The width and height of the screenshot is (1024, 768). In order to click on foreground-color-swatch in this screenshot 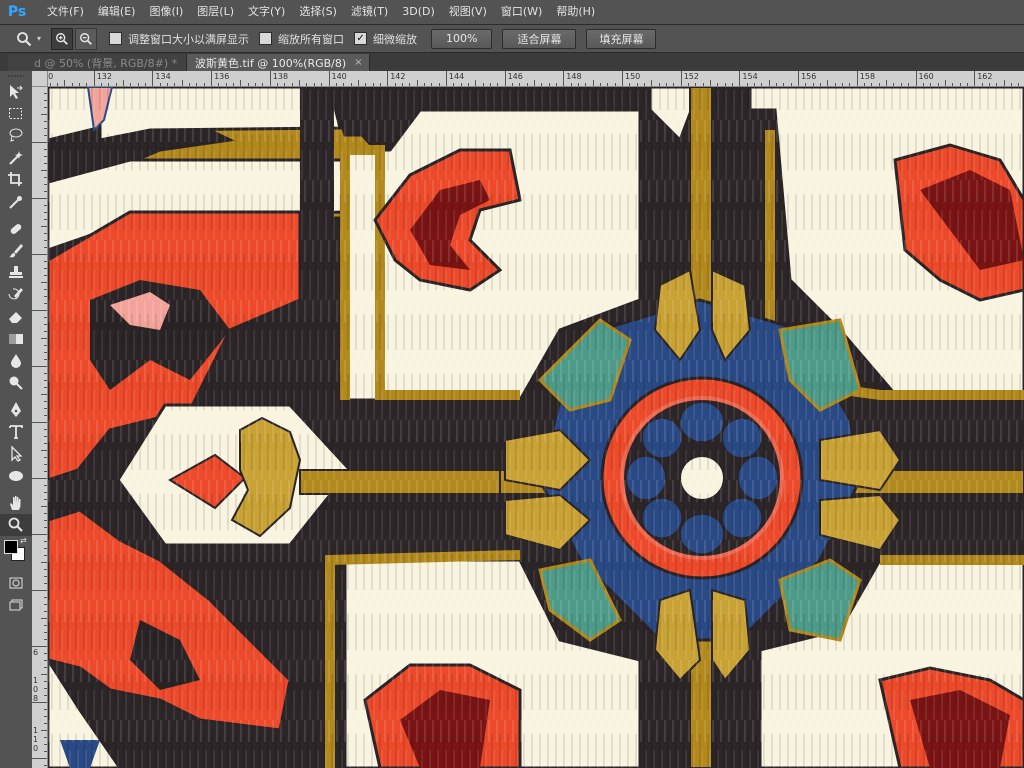, I will do `click(11, 547)`.